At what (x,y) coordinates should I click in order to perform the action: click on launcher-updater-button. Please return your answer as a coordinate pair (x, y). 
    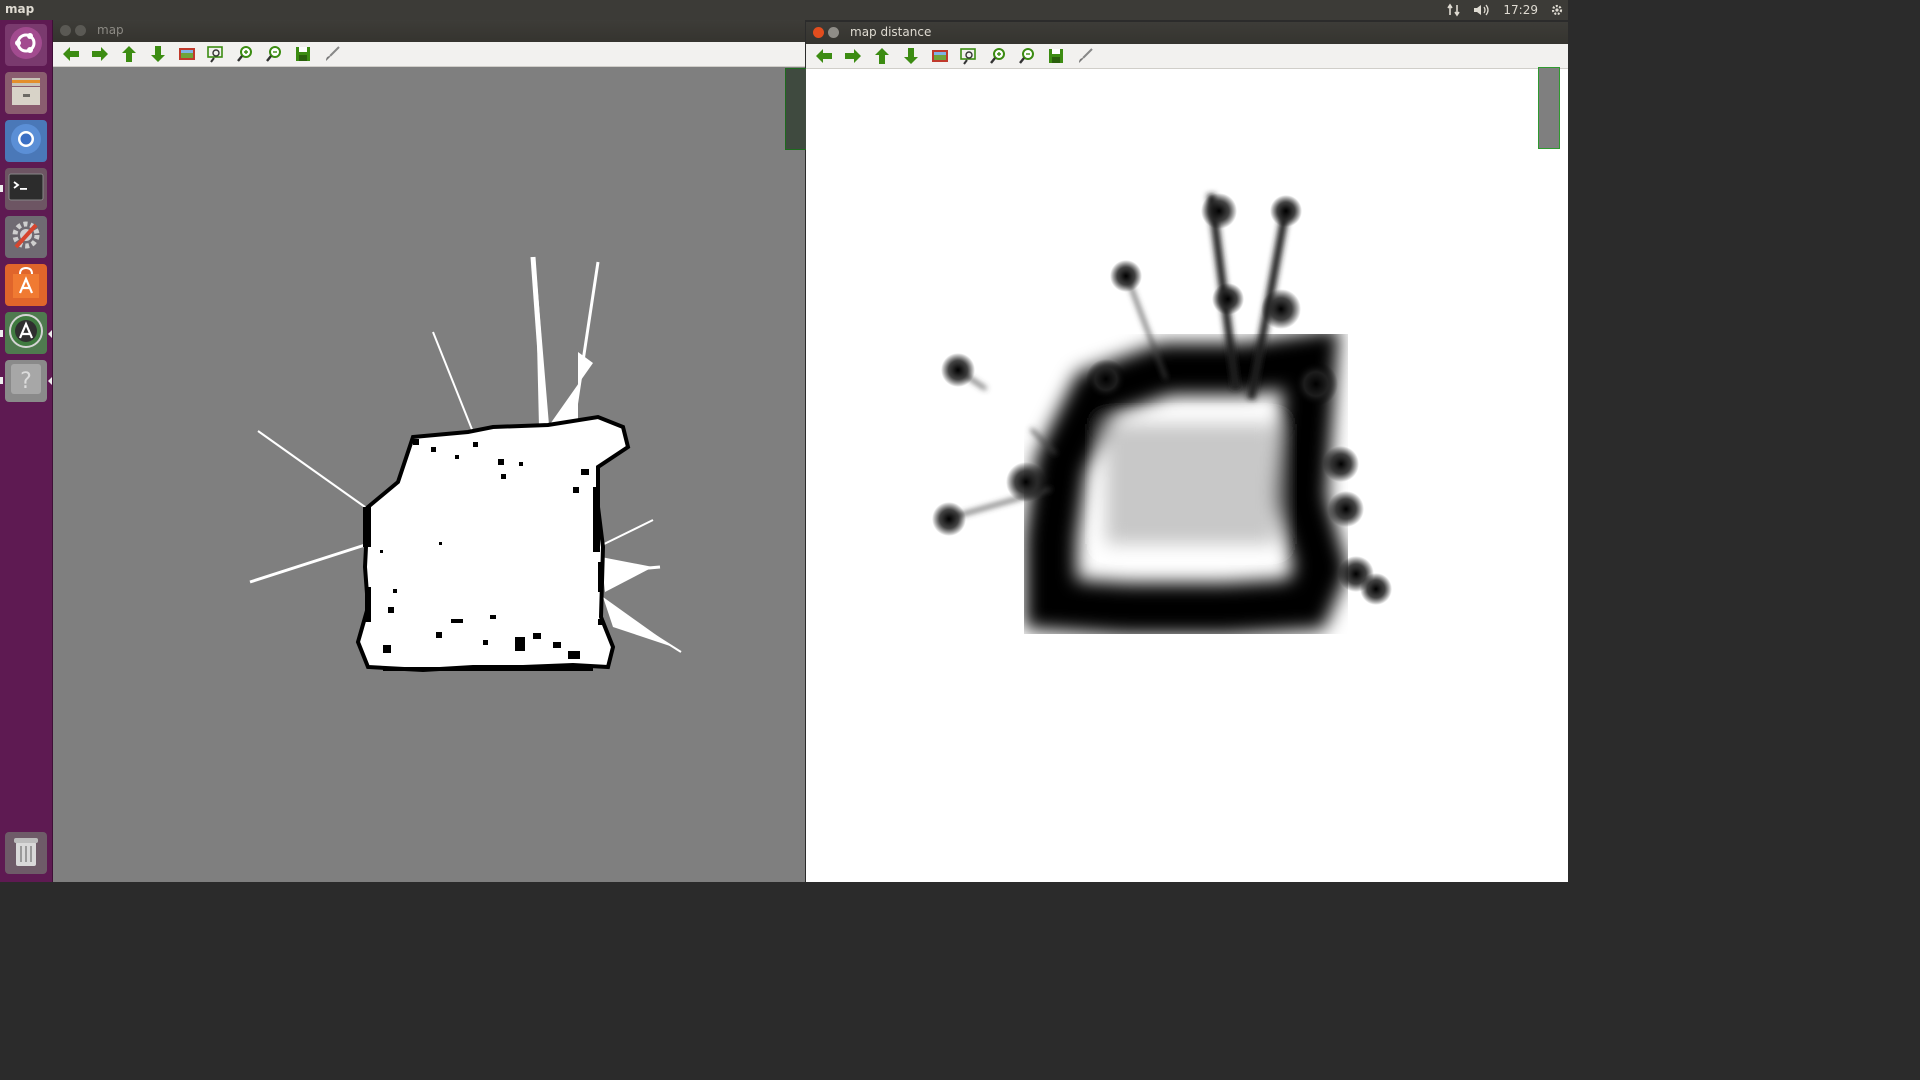
    Looking at the image, I should click on (26, 333).